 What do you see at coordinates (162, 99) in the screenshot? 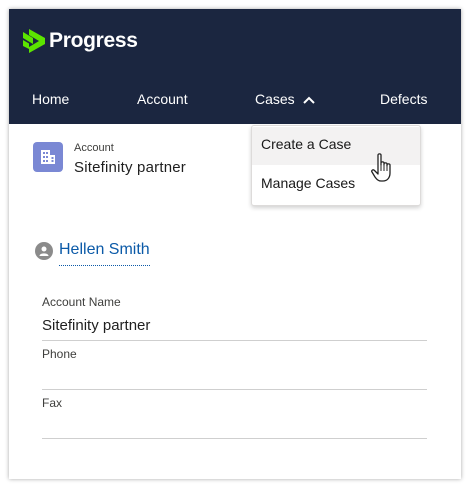
I see `nav-account: Account` at bounding box center [162, 99].